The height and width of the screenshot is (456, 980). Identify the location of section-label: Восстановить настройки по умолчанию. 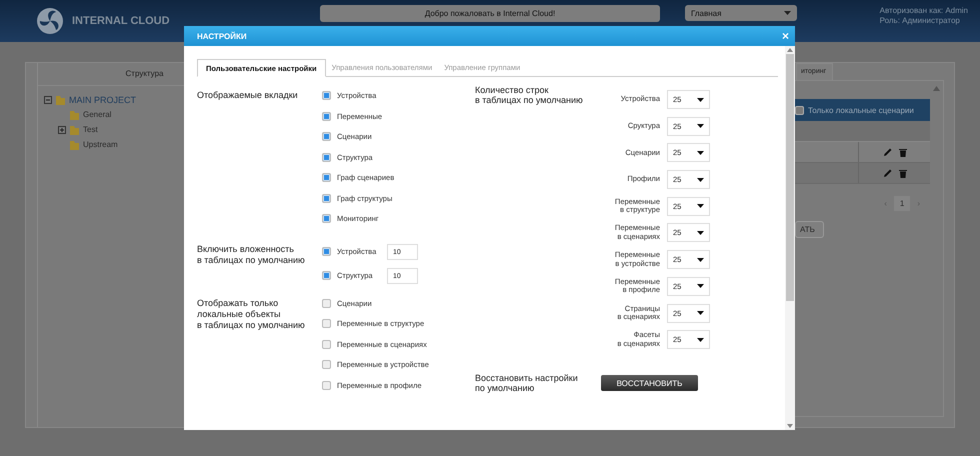
(527, 383).